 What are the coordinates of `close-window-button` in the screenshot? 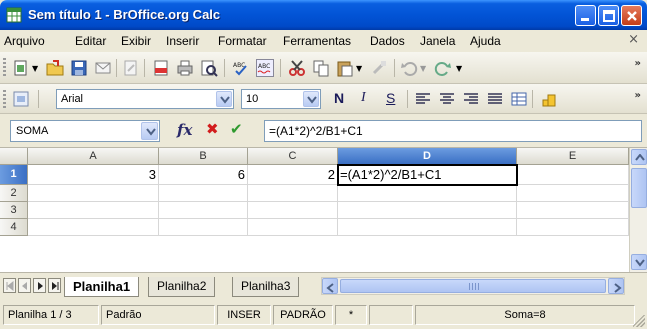 It's located at (631, 15).